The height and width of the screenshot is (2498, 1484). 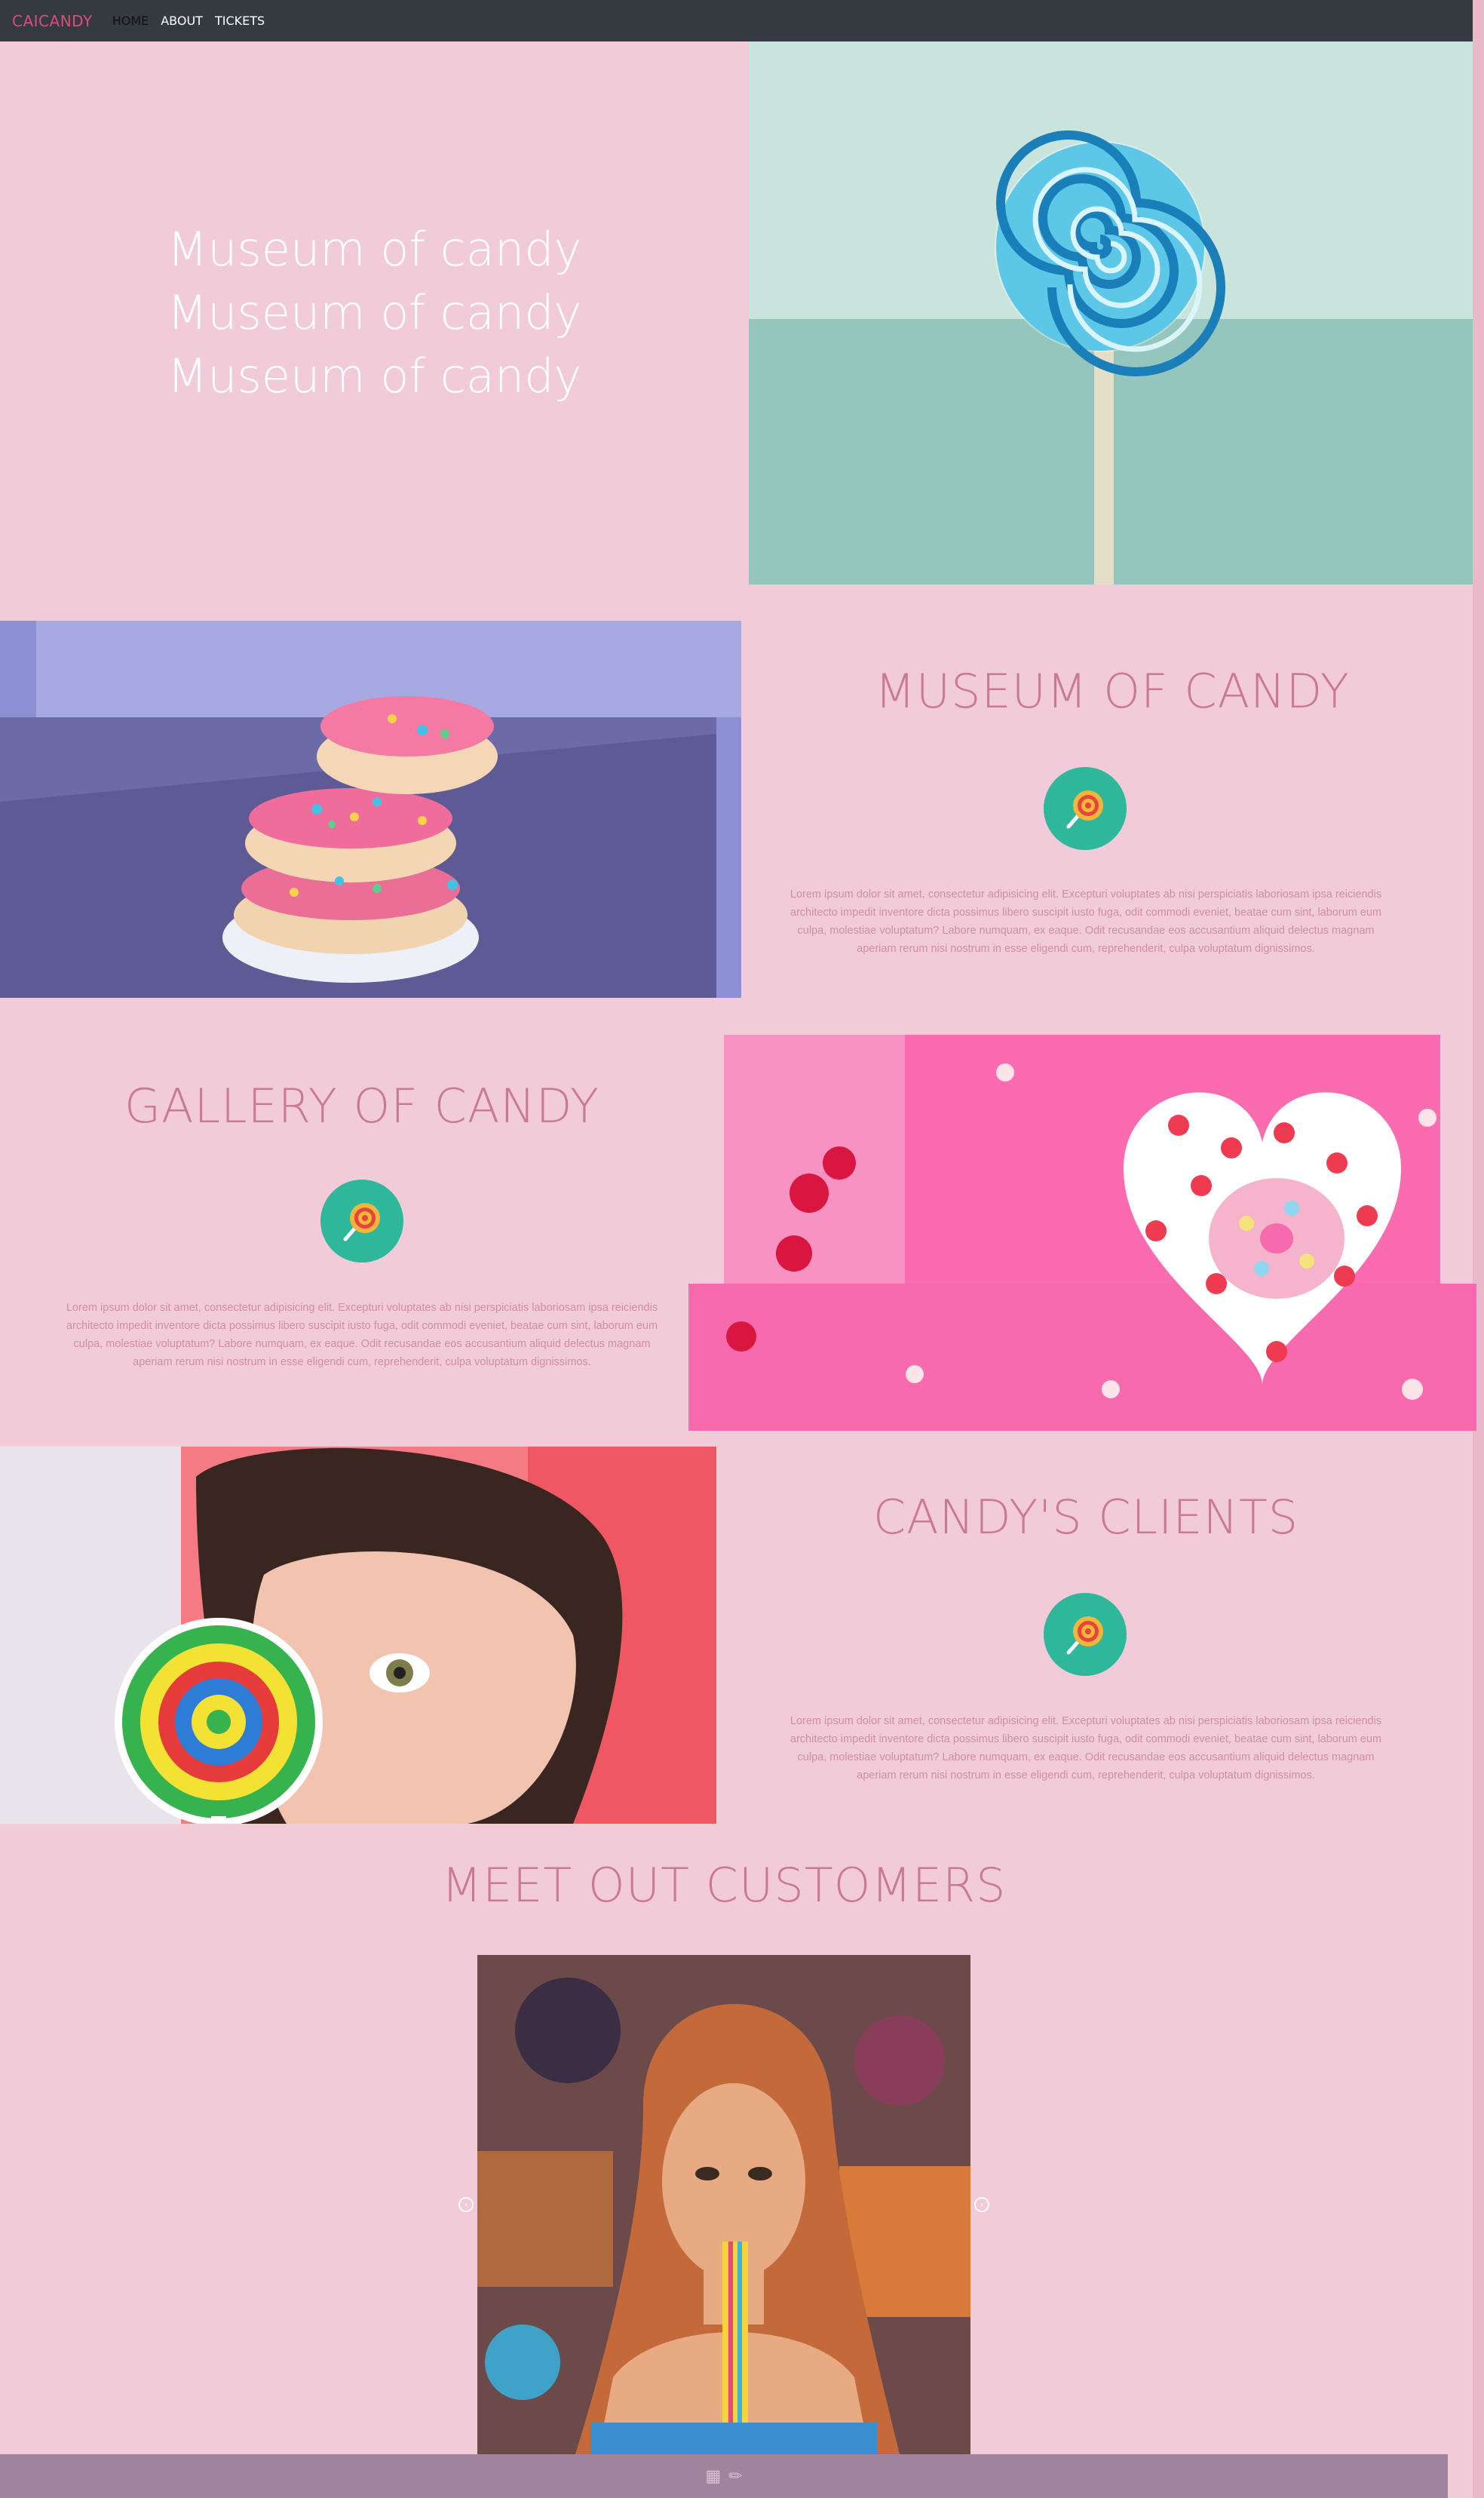 I want to click on donuts-image, so click(x=370, y=809).